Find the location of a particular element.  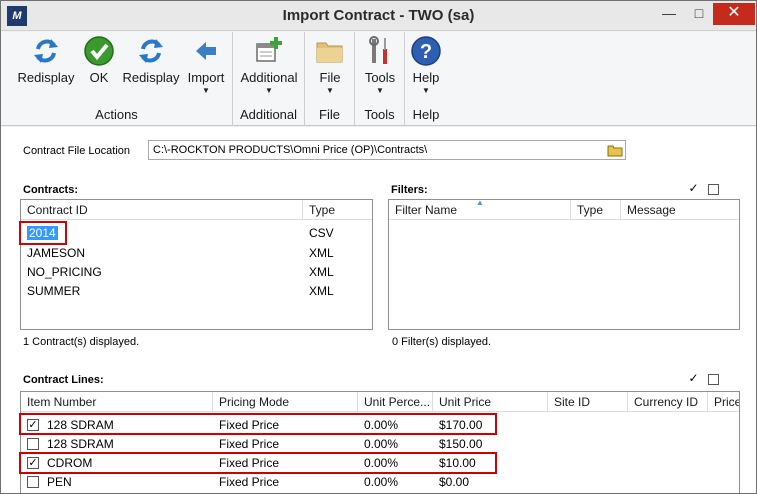

help-icon: ? is located at coordinates (426, 51).